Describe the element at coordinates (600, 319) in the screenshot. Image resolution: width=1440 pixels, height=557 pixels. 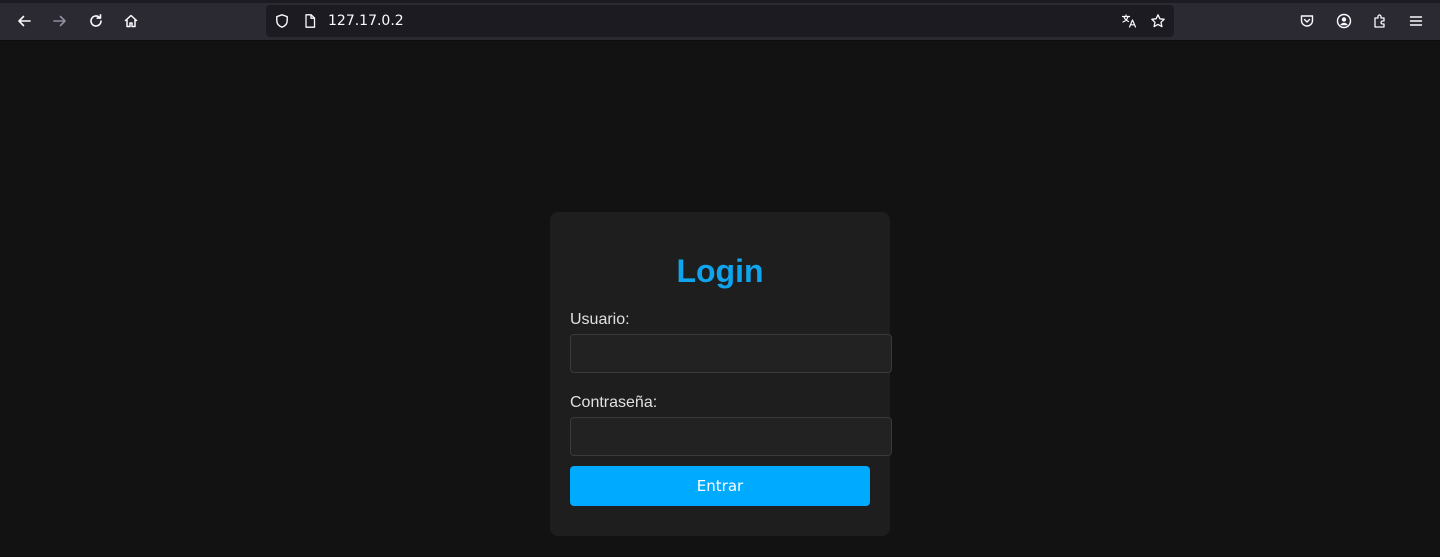
I see `username-label: Usuario:` at that location.